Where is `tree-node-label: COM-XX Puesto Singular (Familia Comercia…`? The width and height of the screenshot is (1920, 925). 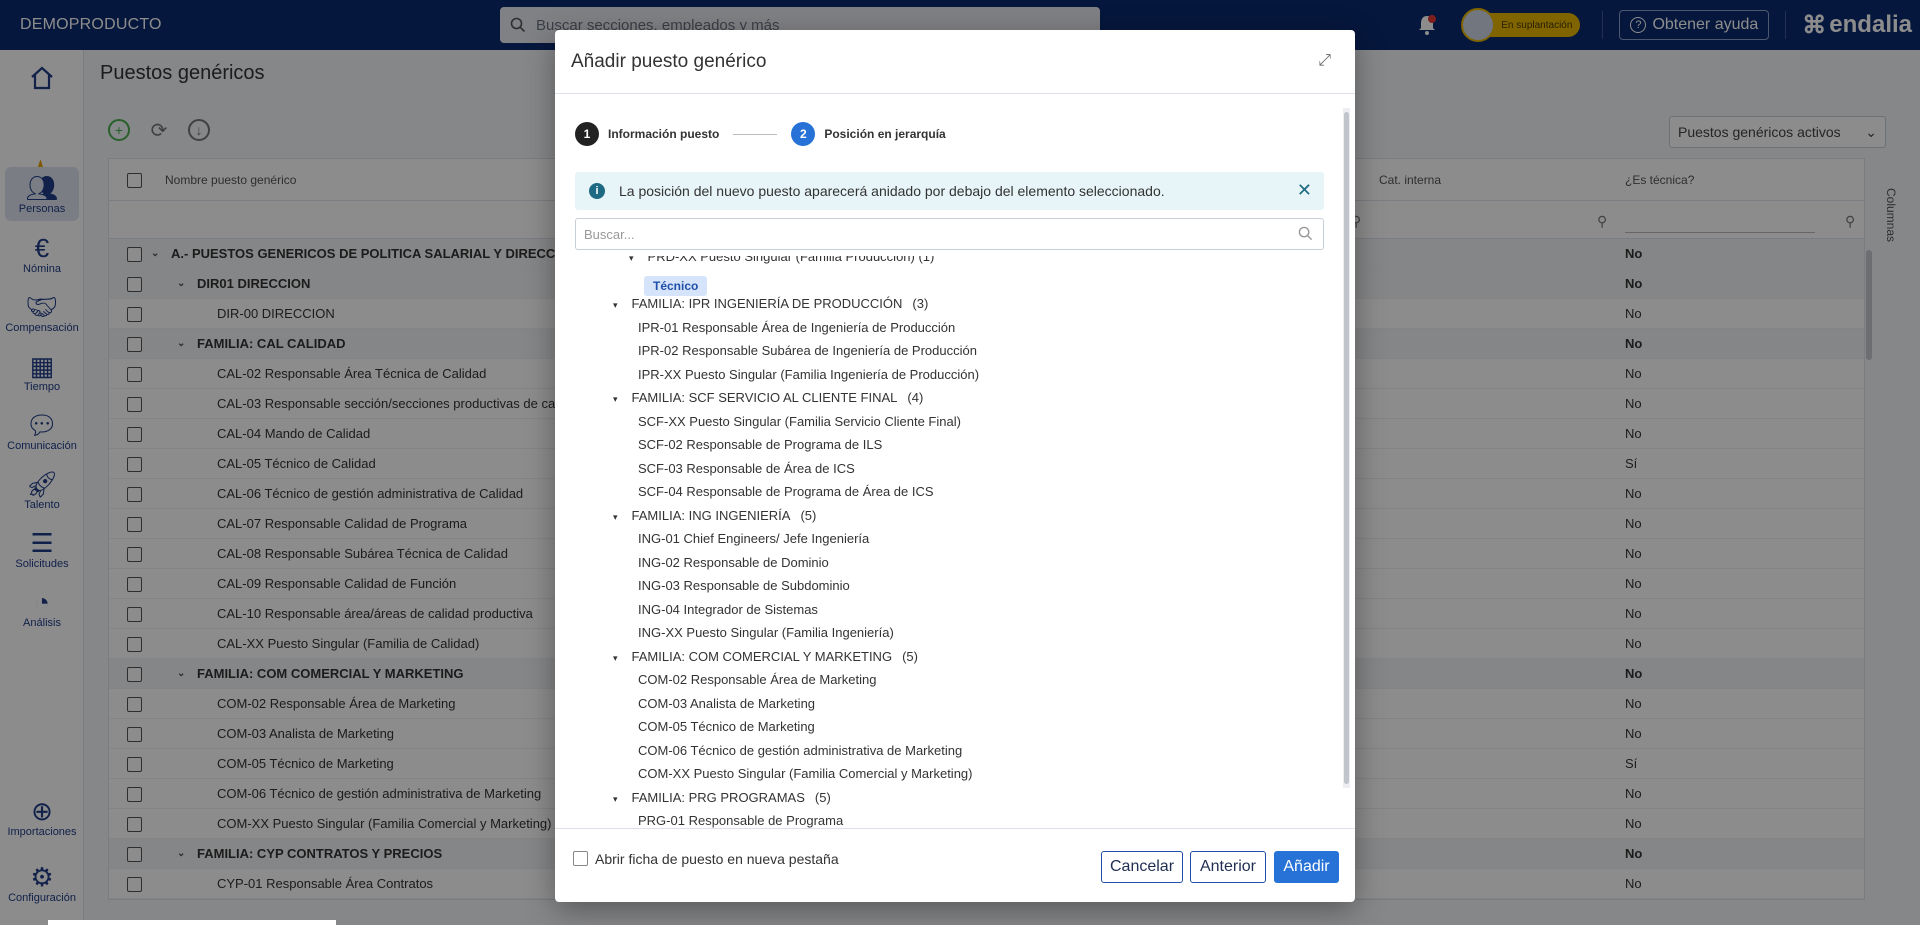
tree-node-label: COM-XX Puesto Singular (Familia Comercia… is located at coordinates (805, 773).